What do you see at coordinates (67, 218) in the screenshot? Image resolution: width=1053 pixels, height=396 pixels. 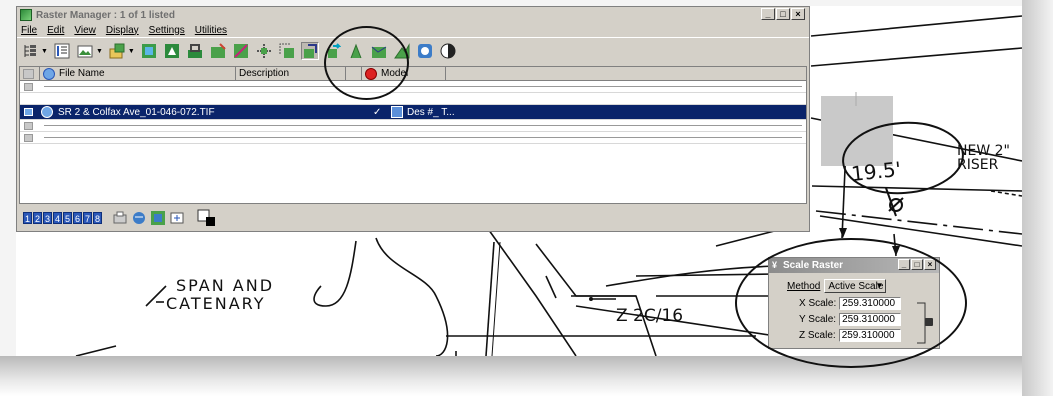 I see `view-button-5: 5` at bounding box center [67, 218].